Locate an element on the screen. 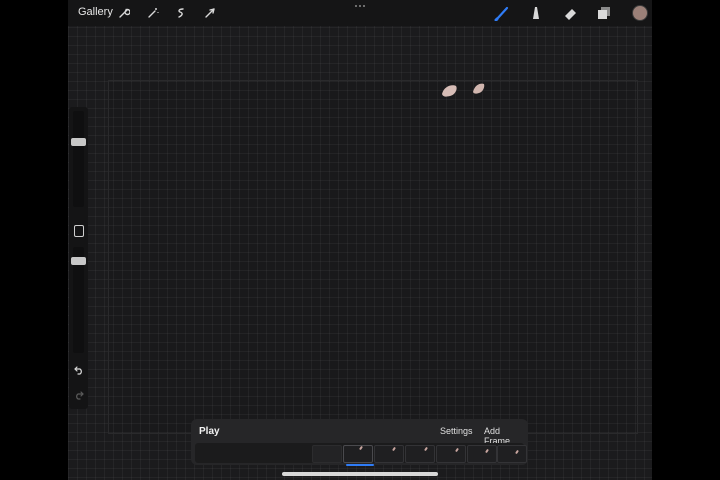 The image size is (720, 480). wrench-icon is located at coordinates (124, 13).